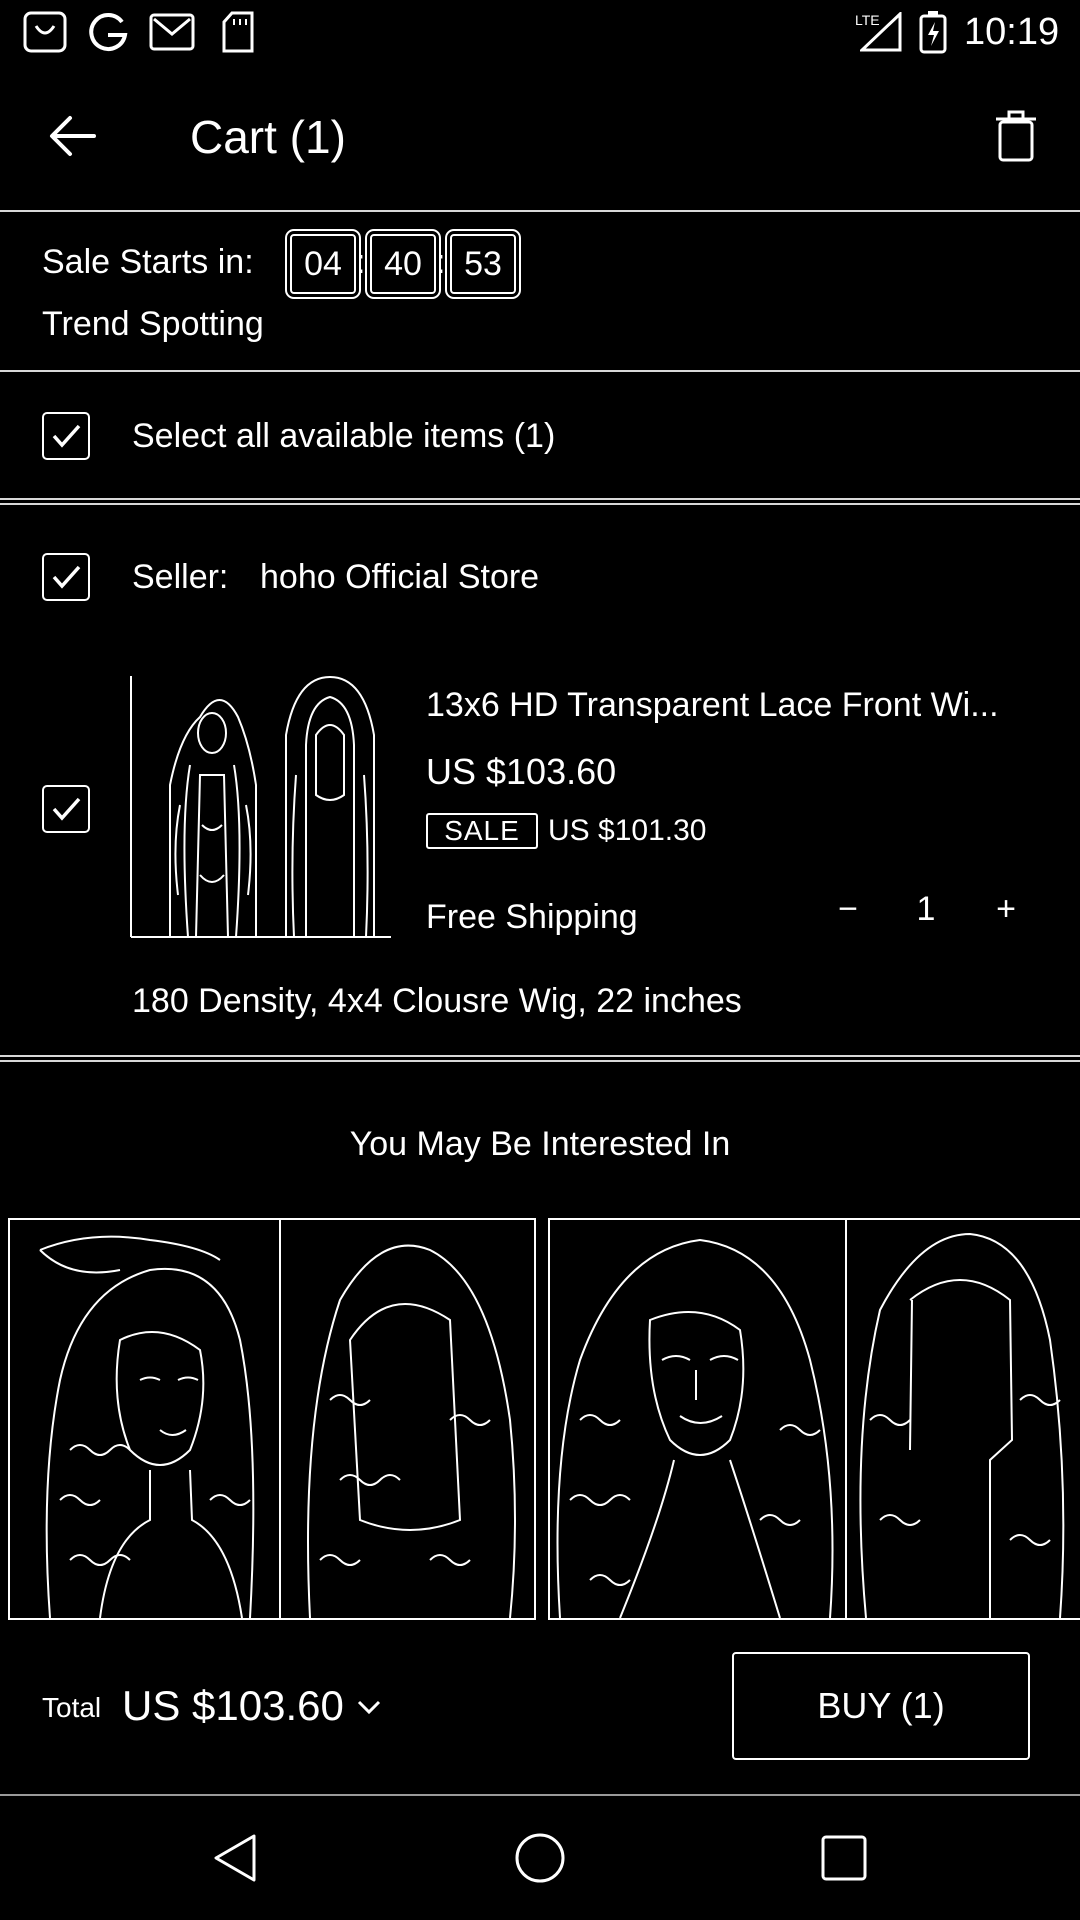 The width and height of the screenshot is (1080, 1920). I want to click on select-all-label: Select all available items (1), so click(344, 436).